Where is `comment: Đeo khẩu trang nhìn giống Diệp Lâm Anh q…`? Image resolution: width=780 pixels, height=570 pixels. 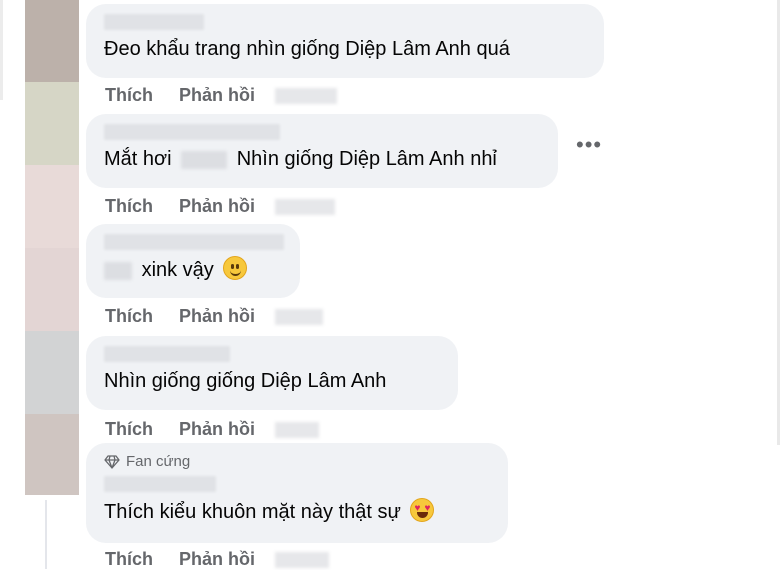
comment: Đeo khẩu trang nhìn giống Diệp Lâm Anh q… is located at coordinates (345, 41).